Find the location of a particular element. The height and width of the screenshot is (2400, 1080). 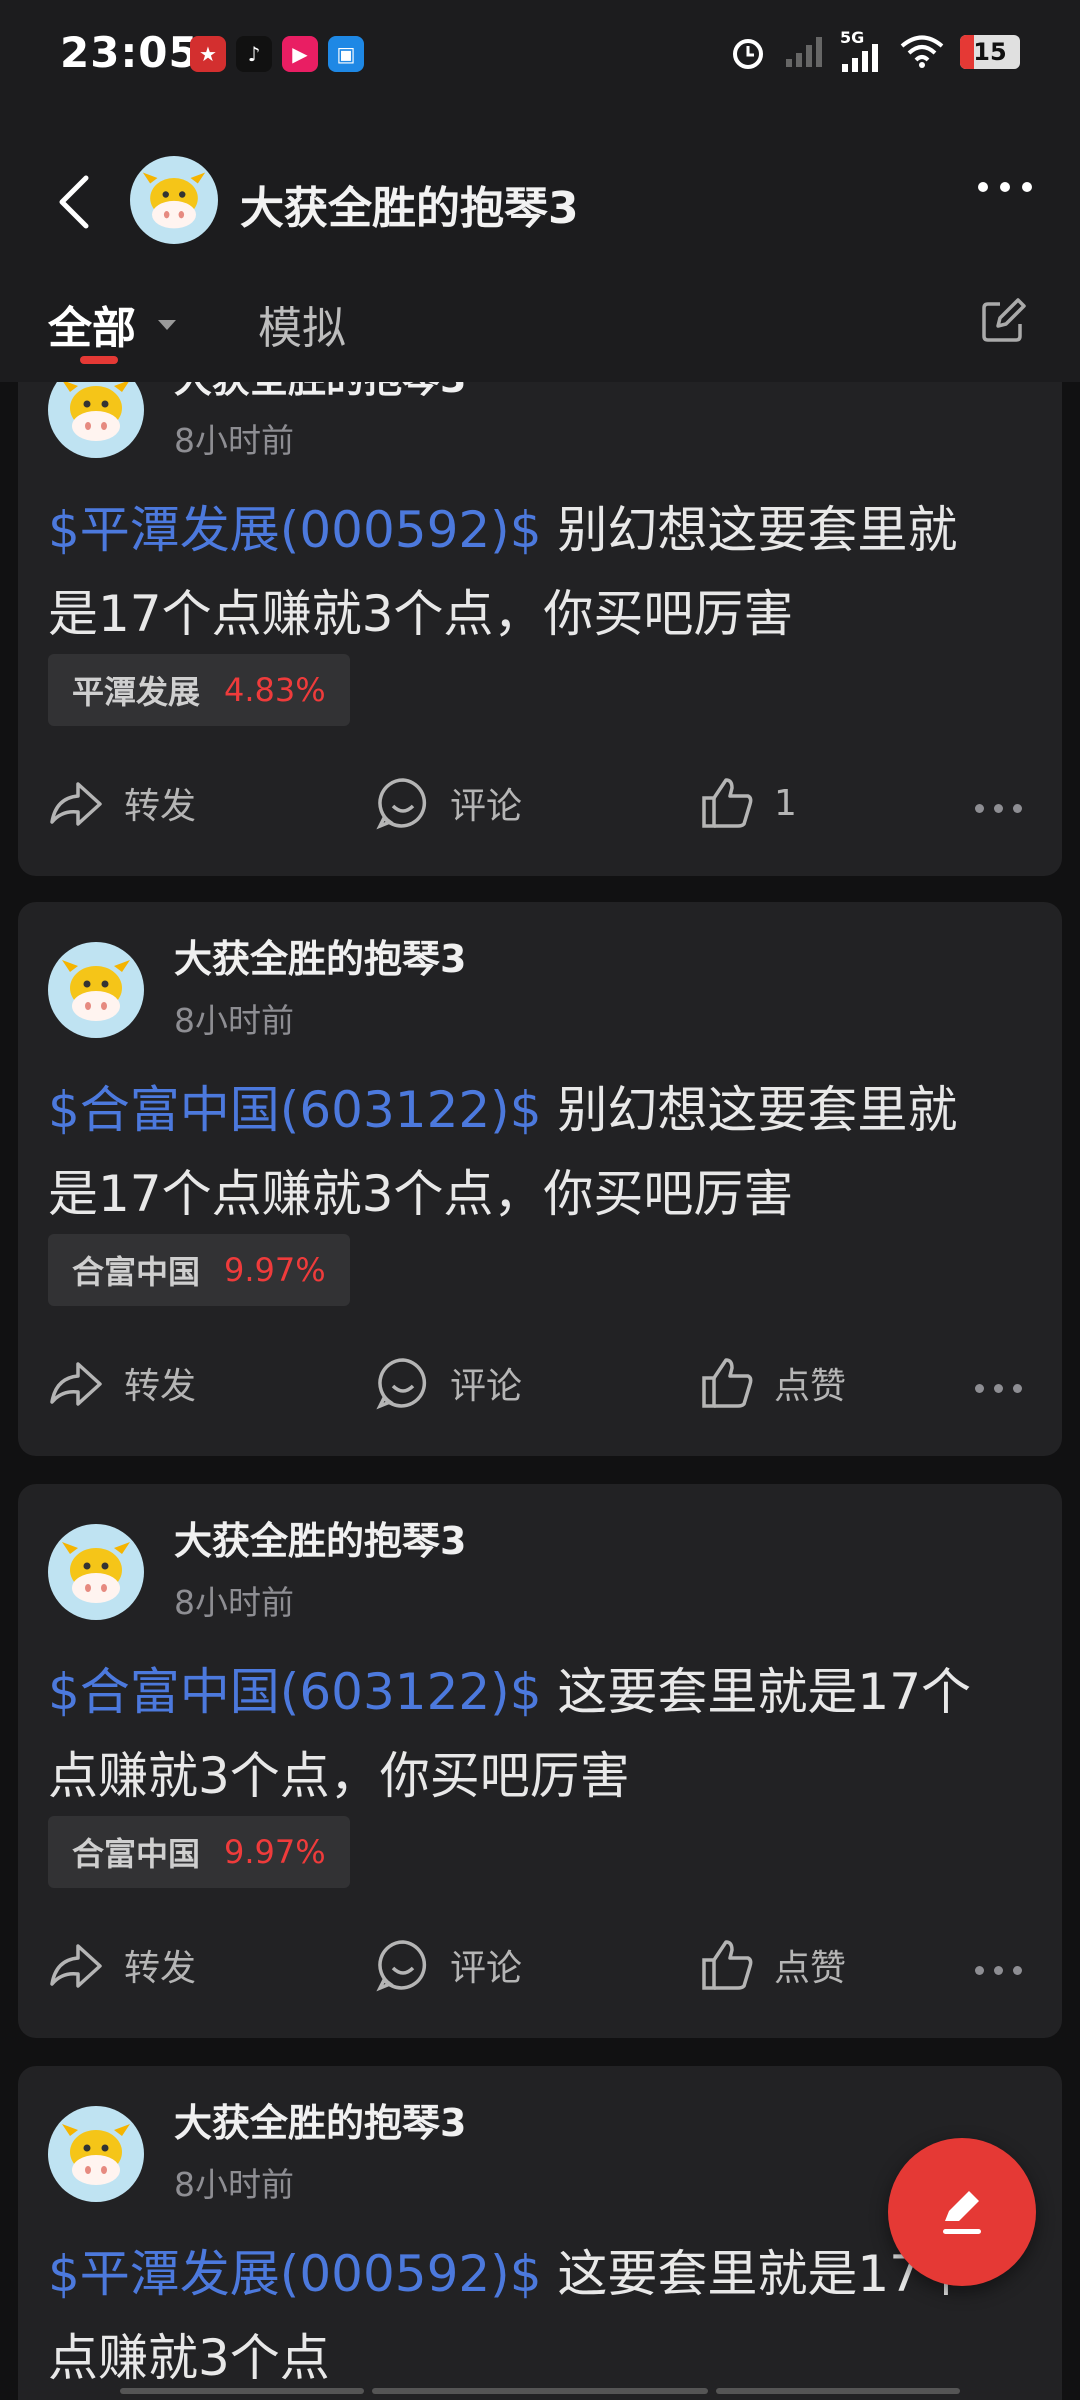

battery-level: 15 is located at coordinates (990, 52).